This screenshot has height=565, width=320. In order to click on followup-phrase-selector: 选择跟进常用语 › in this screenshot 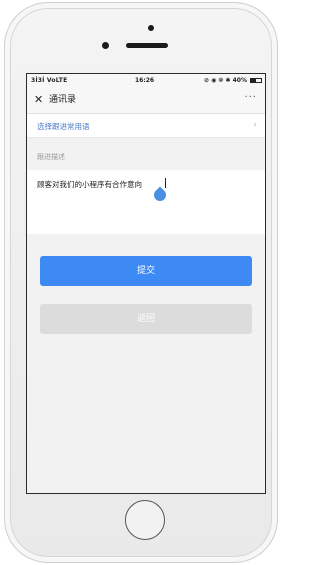, I will do `click(146, 126)`.